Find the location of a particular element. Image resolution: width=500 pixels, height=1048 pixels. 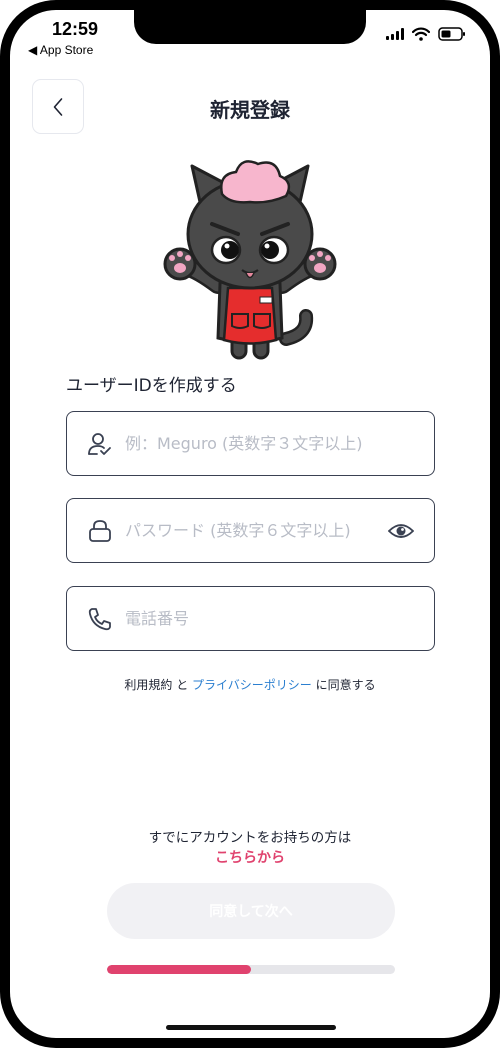

app-store-back-link: ◀ App Store is located at coordinates (60, 50).